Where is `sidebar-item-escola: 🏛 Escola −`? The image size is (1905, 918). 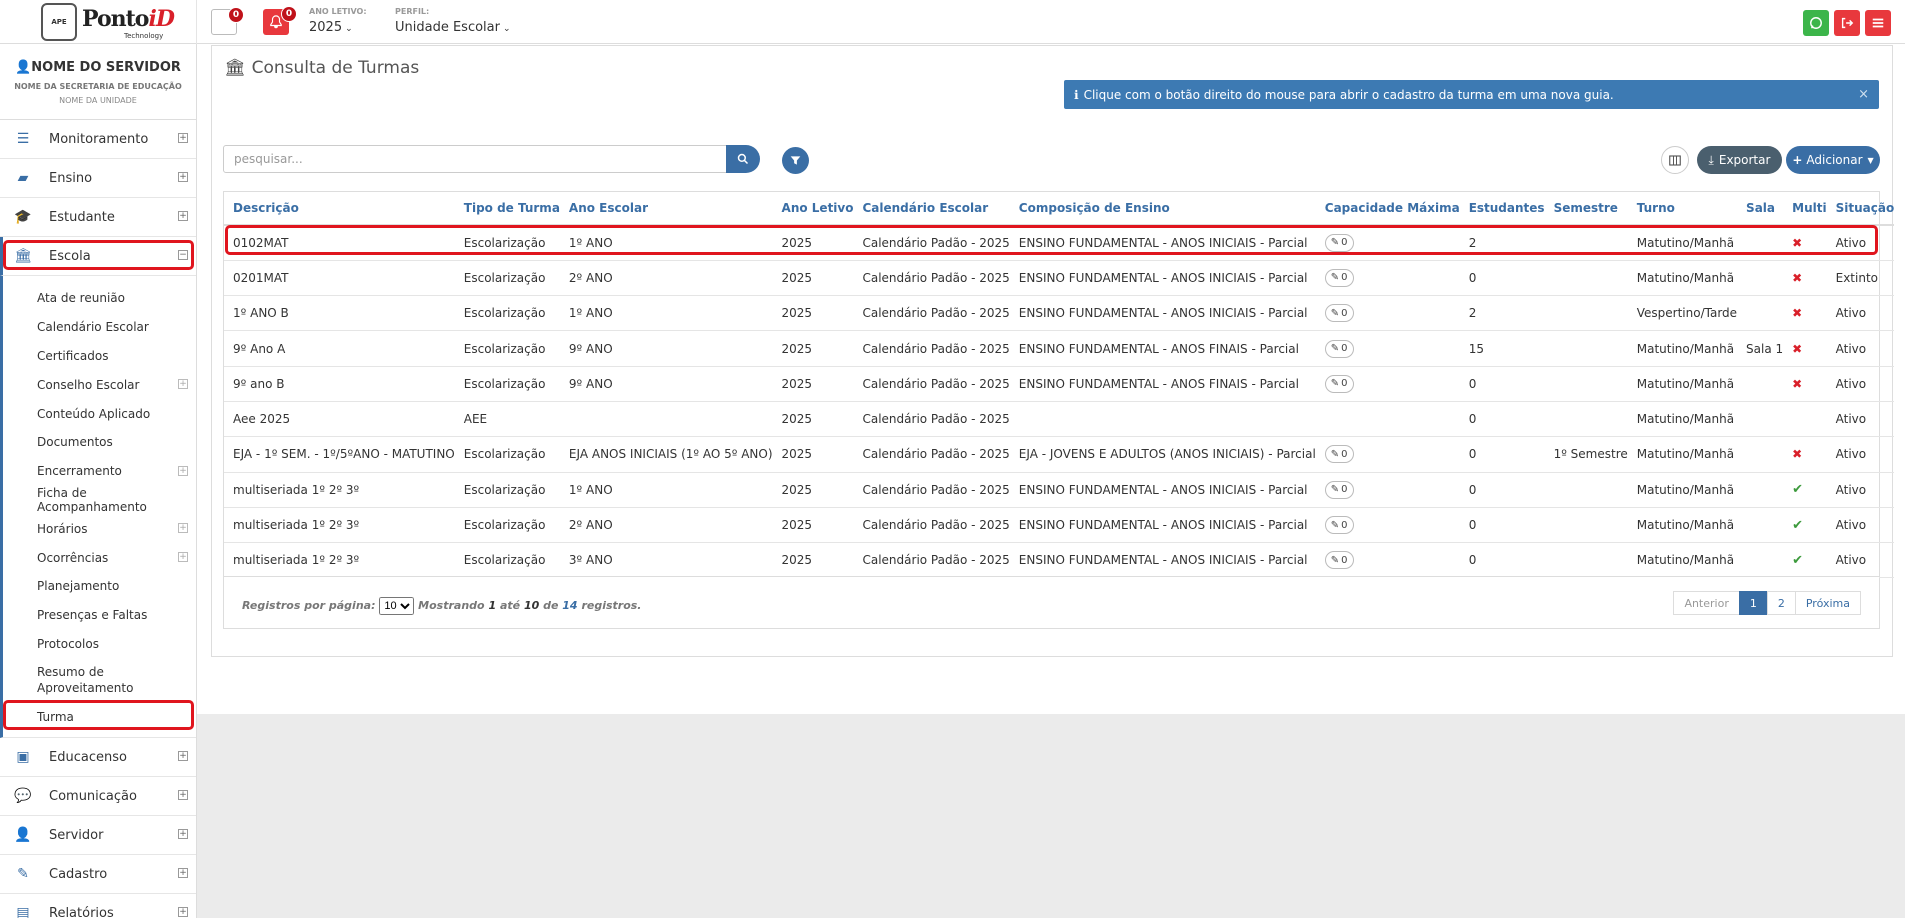
sidebar-item-escola: 🏛 Escola − is located at coordinates (98, 256).